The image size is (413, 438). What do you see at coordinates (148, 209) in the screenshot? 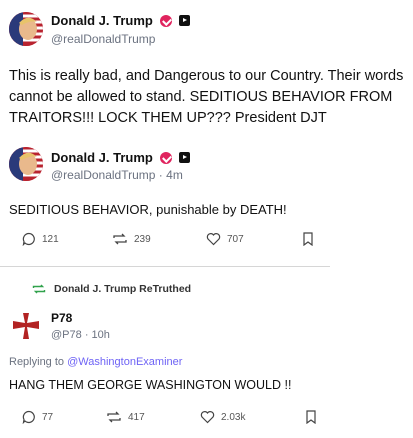
I see `post2-text: SEDITIOUS BEHAVIOR, punishable by DEATH!` at bounding box center [148, 209].